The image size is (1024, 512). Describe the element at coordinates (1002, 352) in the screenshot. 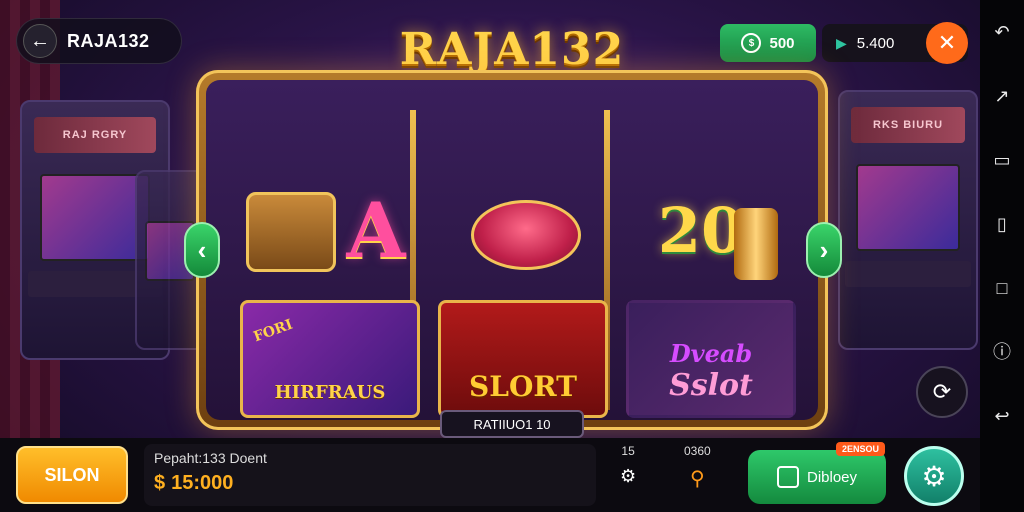

I see `info-icon: ⓘ` at that location.